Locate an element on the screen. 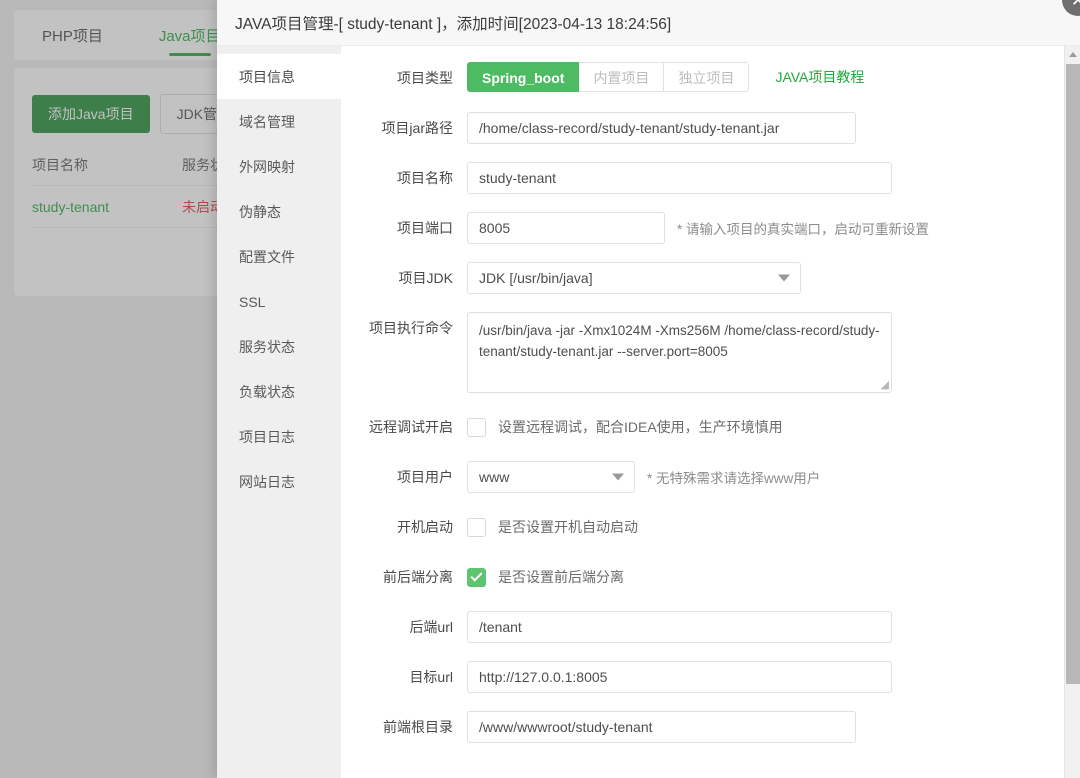  project-port-hint: * 请输入项目的真实端口，启动可重新设置 is located at coordinates (803, 229).